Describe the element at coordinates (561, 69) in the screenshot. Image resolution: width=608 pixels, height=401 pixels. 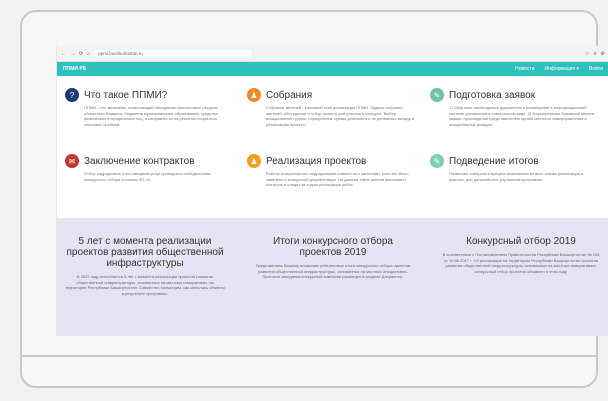
I see `nav-info: Информация ▾` at that location.